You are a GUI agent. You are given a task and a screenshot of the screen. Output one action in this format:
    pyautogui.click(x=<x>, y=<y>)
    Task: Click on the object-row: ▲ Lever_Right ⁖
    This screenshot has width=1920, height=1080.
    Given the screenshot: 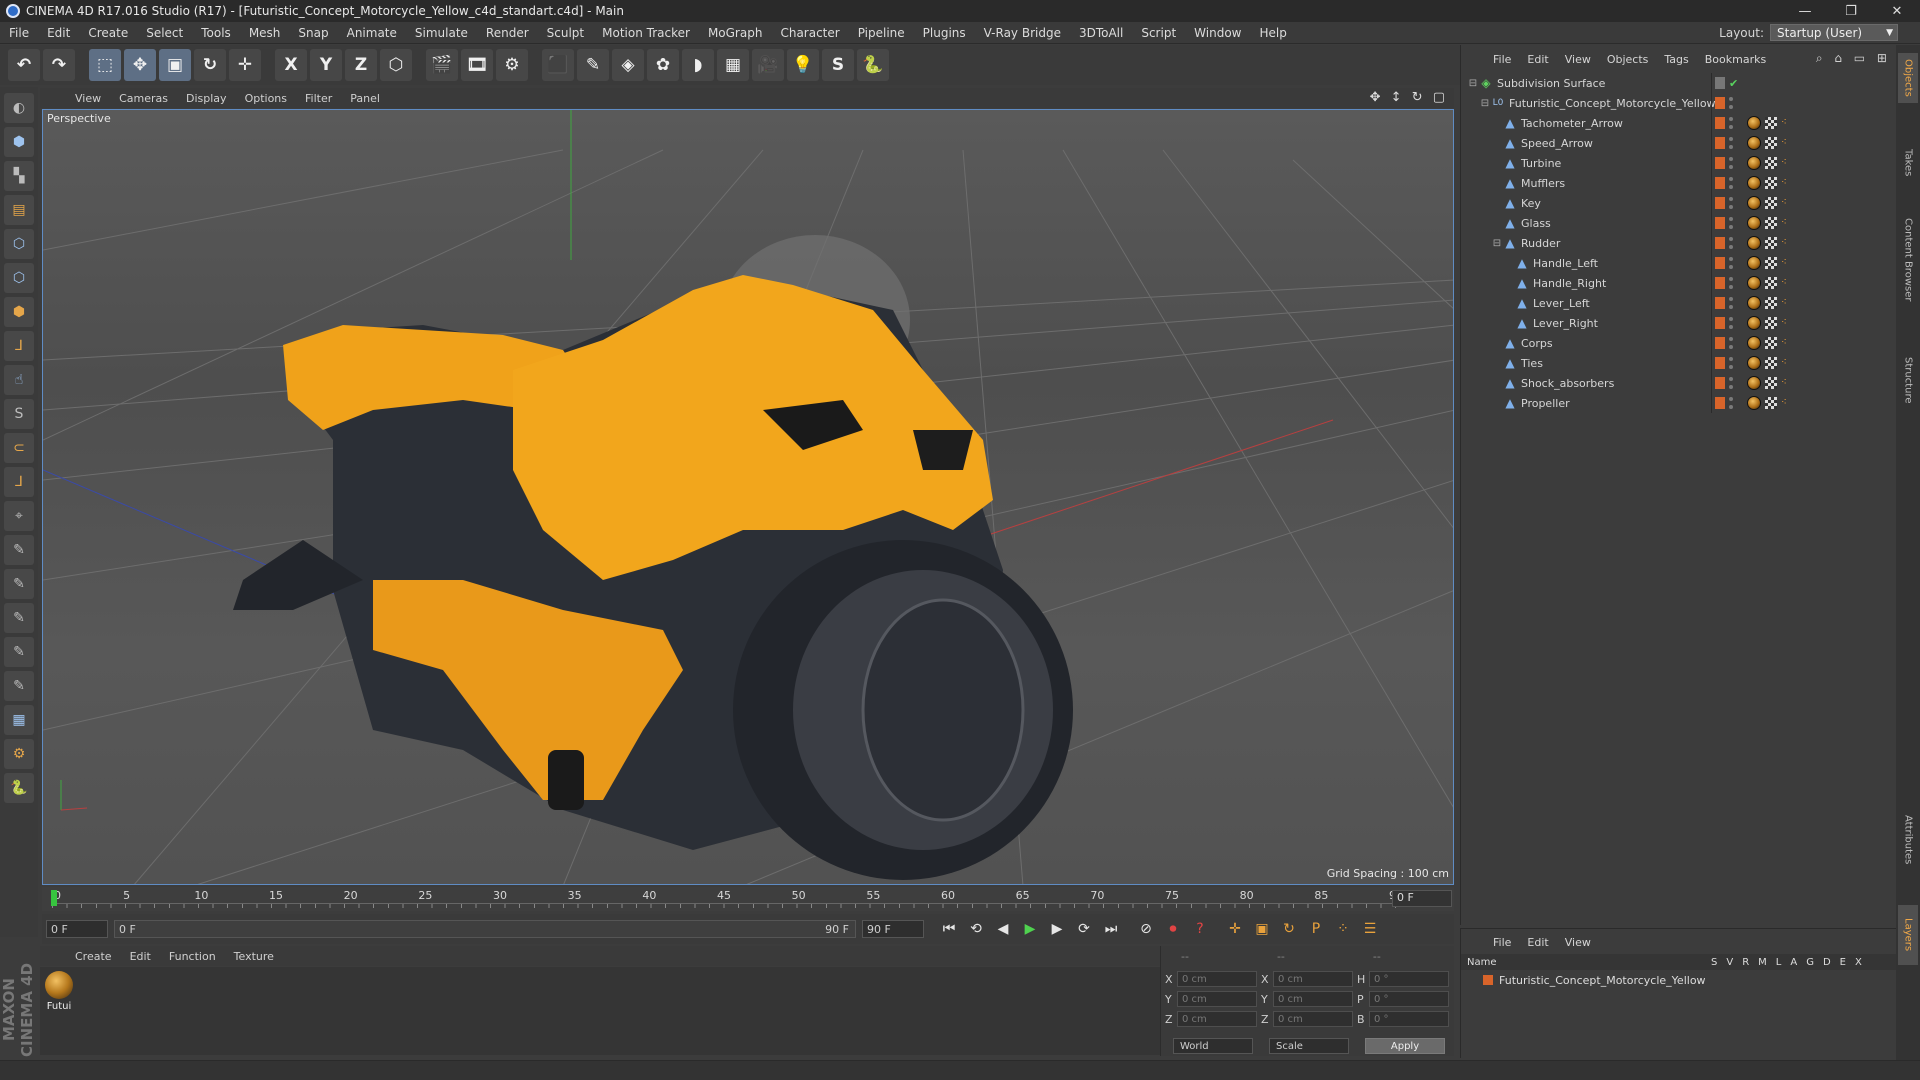 What is the action you would take?
    pyautogui.click(x=1679, y=323)
    